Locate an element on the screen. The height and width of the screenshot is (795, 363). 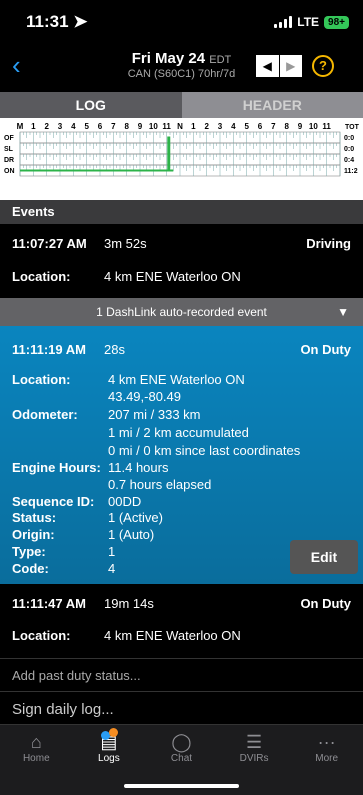
events-header: Events is located at coordinates (181, 212).